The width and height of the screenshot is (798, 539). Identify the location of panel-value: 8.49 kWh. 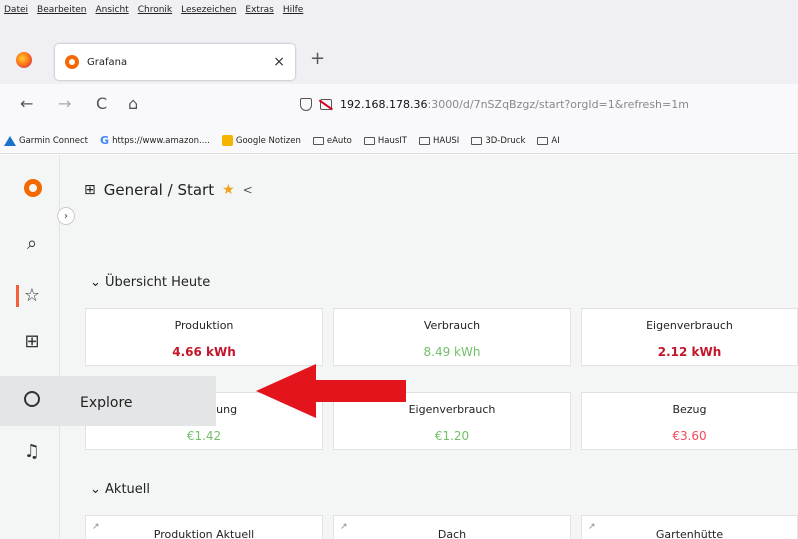
(452, 352).